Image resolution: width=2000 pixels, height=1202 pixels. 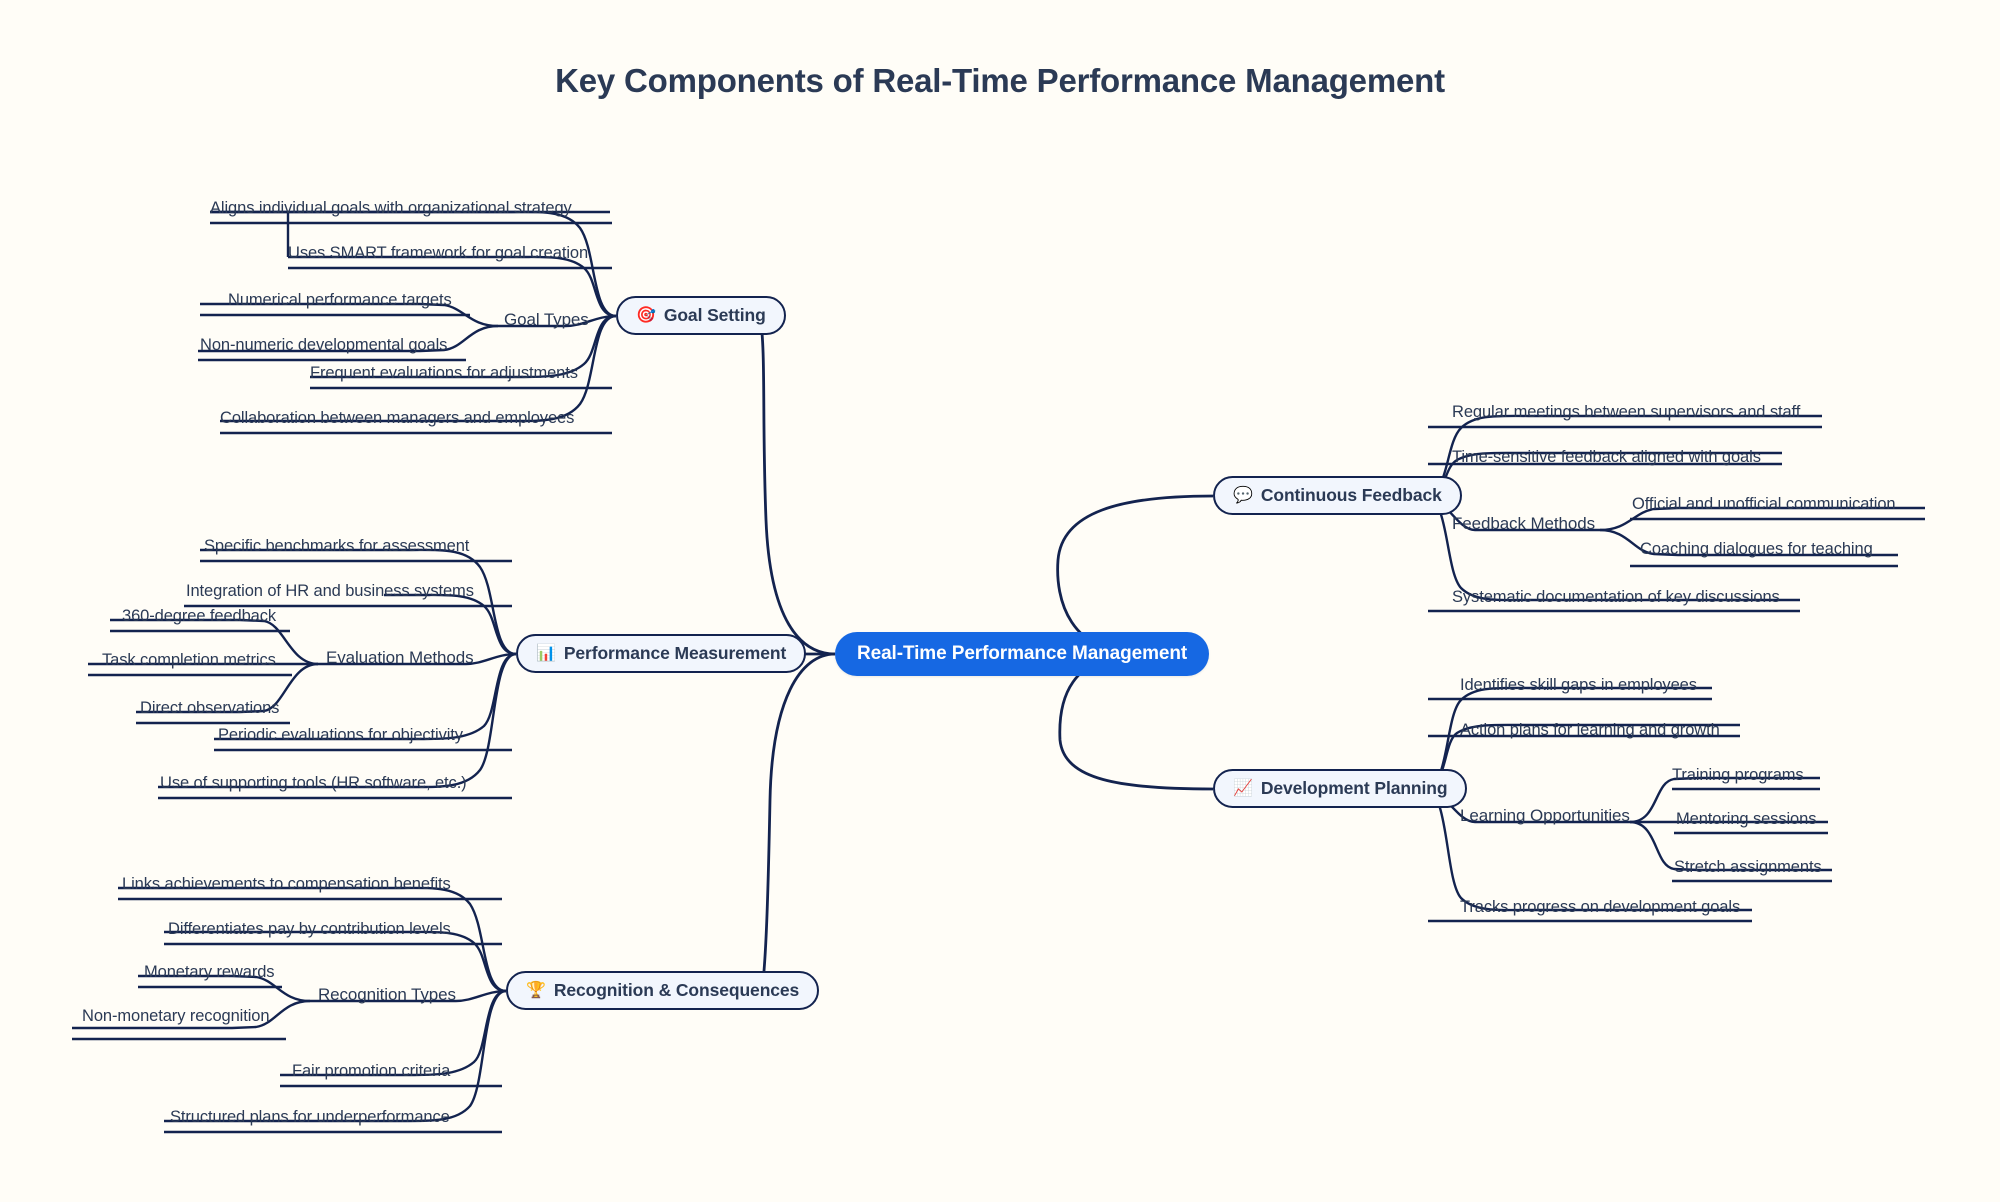 What do you see at coordinates (798, 822) in the screenshot?
I see `link-root-recognition` at bounding box center [798, 822].